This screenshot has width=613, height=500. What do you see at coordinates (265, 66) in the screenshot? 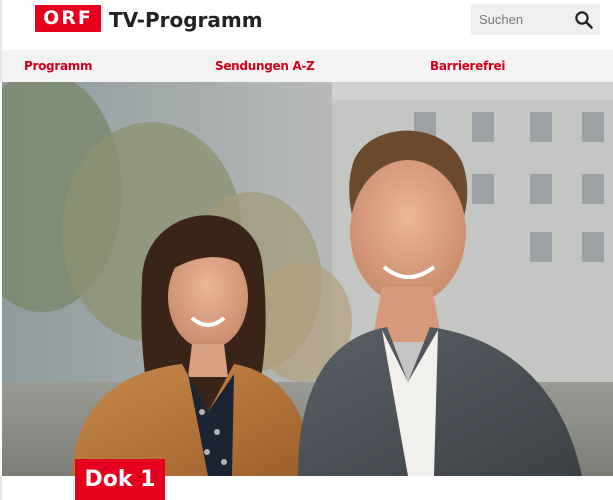
I see `nav-item-sendungen-a-z: Sendungen A-Z` at bounding box center [265, 66].